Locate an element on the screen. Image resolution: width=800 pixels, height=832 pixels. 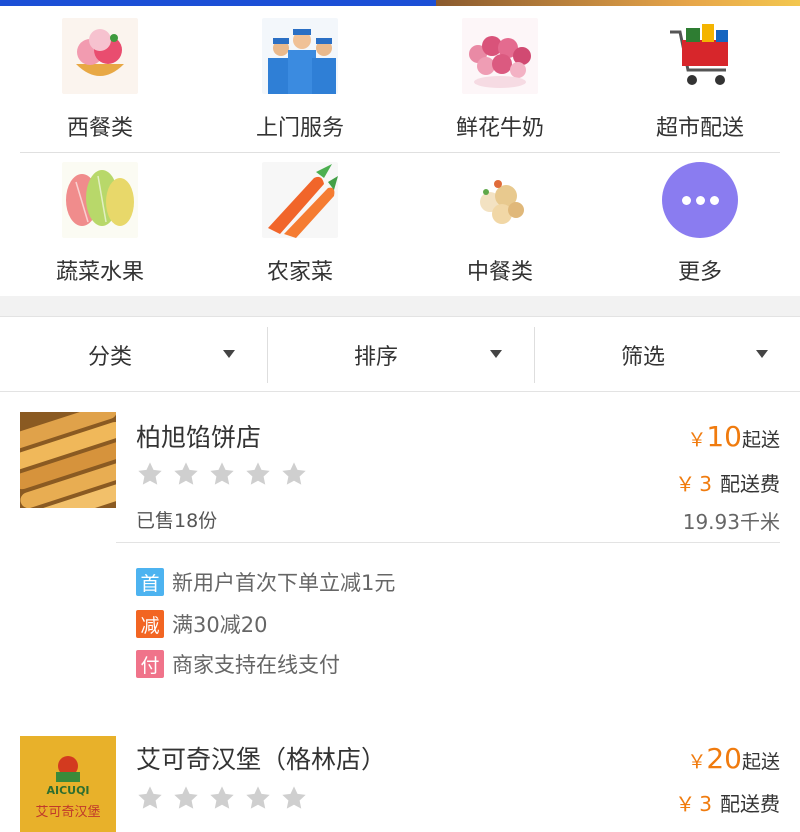
logo-text: AICUQI is located at coordinates (67, 790).